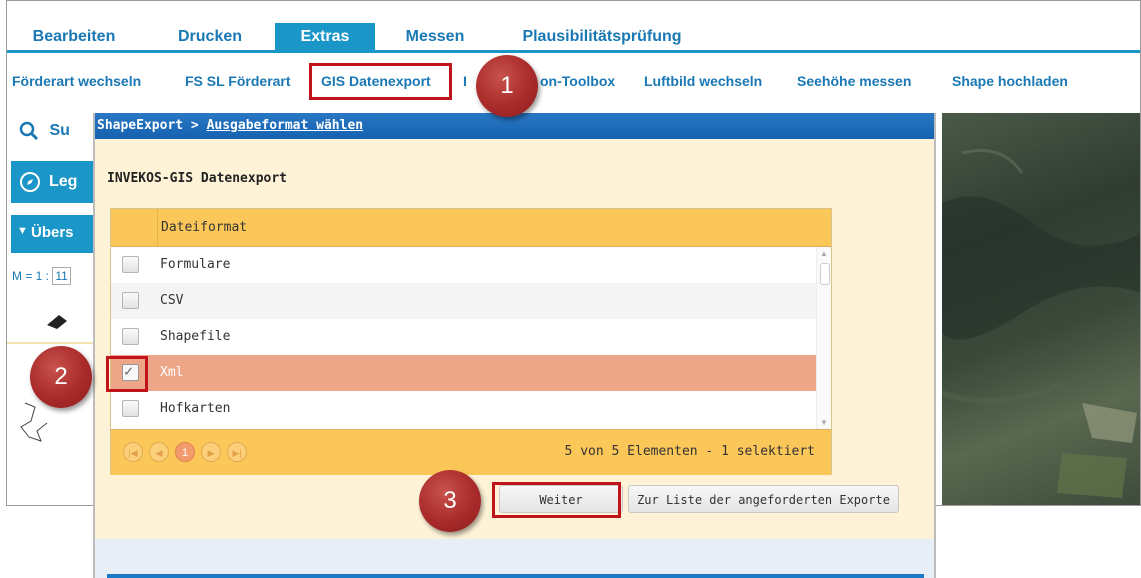  I want to click on search-icon, so click(29, 131).